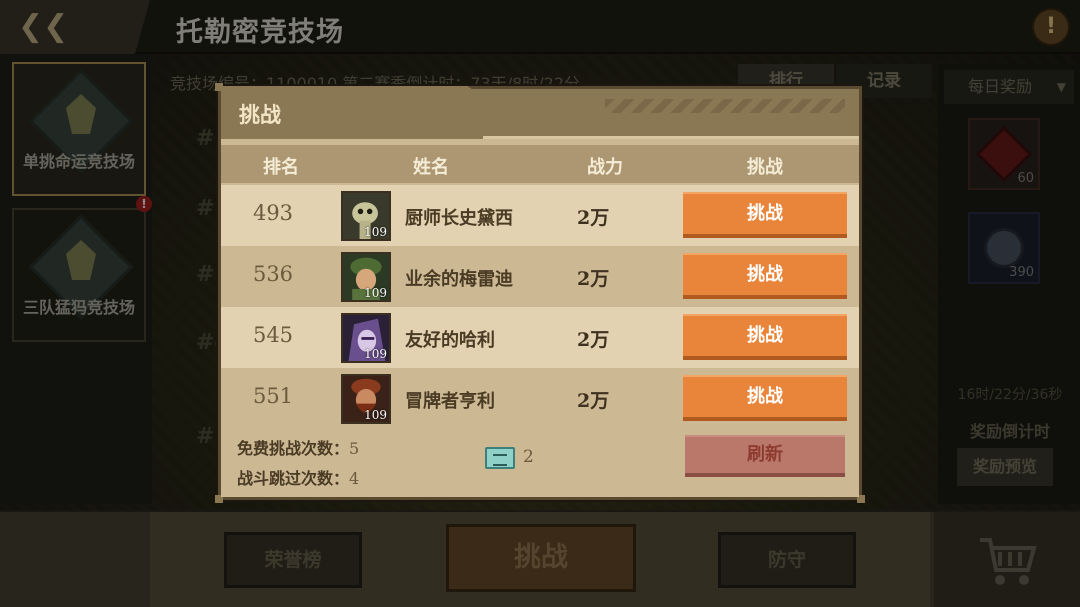 This screenshot has height=607, width=1080. Describe the element at coordinates (273, 396) in the screenshot. I see `opponent-rank: 551` at that location.